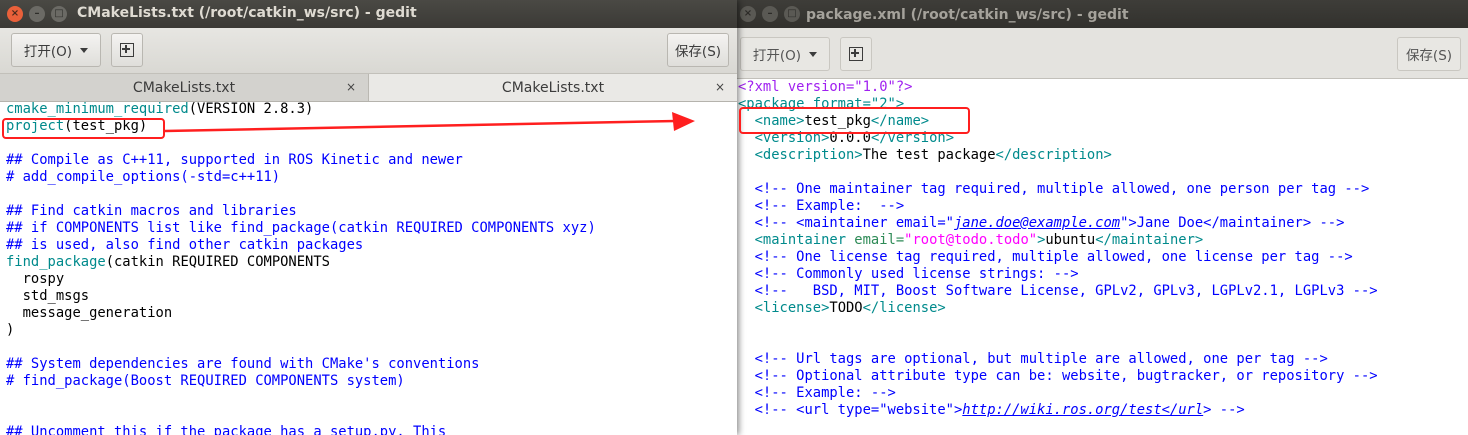 The image size is (1468, 435). What do you see at coordinates (850, 410) in the screenshot?
I see `code-token: <!-- <url type="website">` at bounding box center [850, 410].